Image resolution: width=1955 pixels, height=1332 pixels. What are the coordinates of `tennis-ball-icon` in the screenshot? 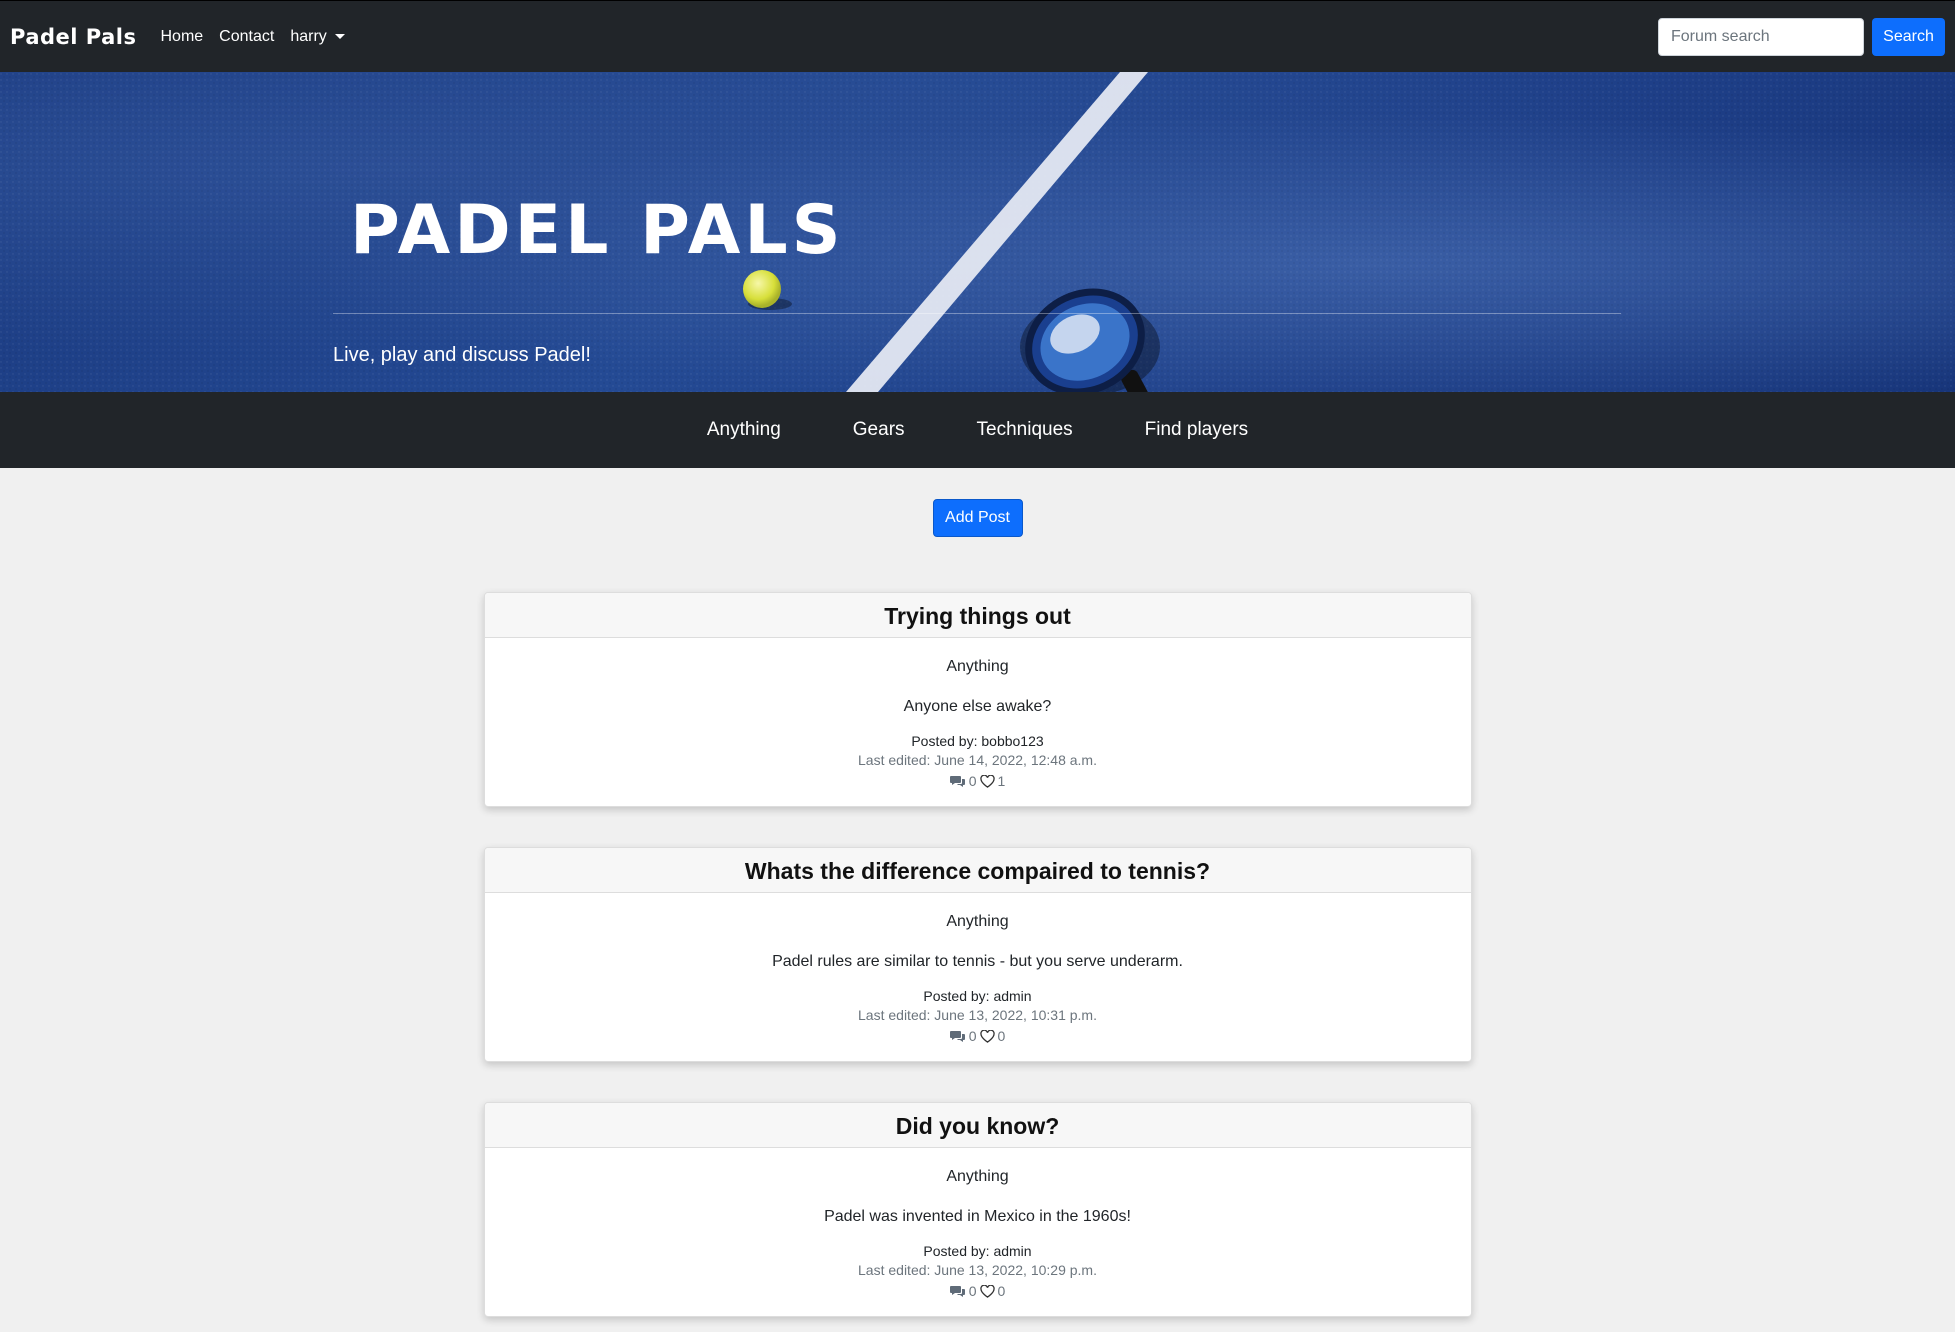 It's located at (762, 289).